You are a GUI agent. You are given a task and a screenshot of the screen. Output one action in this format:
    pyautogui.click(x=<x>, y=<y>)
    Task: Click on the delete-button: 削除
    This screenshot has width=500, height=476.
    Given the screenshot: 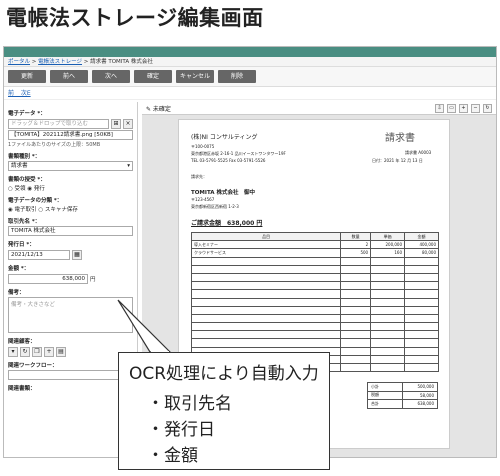 What is the action you would take?
    pyautogui.click(x=237, y=76)
    